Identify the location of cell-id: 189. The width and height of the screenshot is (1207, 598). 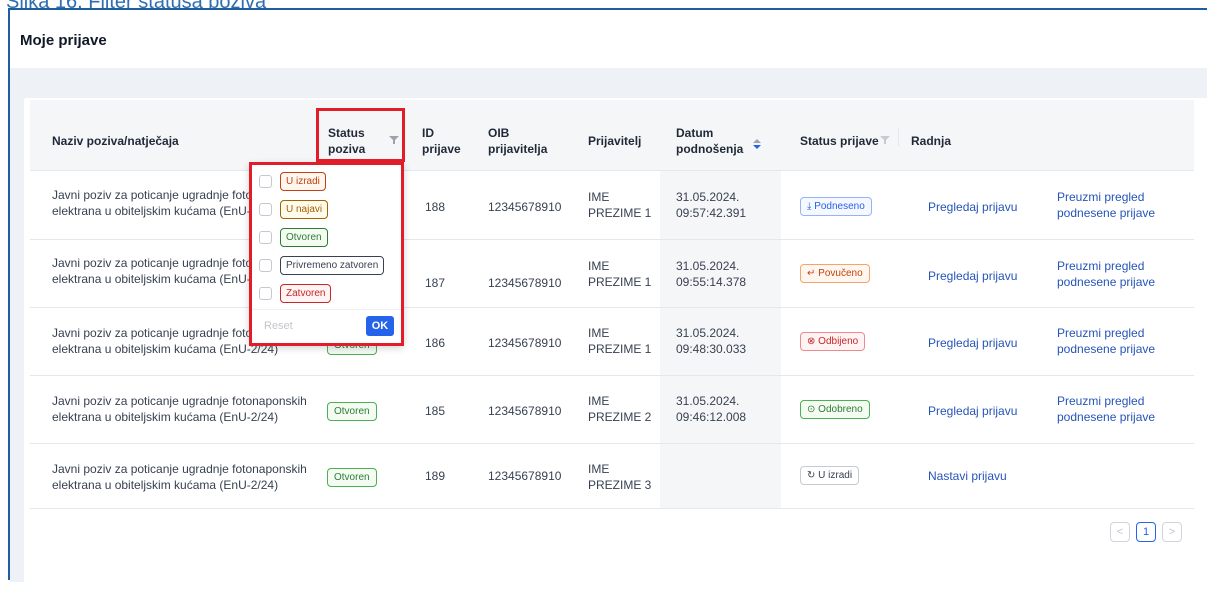
(435, 476).